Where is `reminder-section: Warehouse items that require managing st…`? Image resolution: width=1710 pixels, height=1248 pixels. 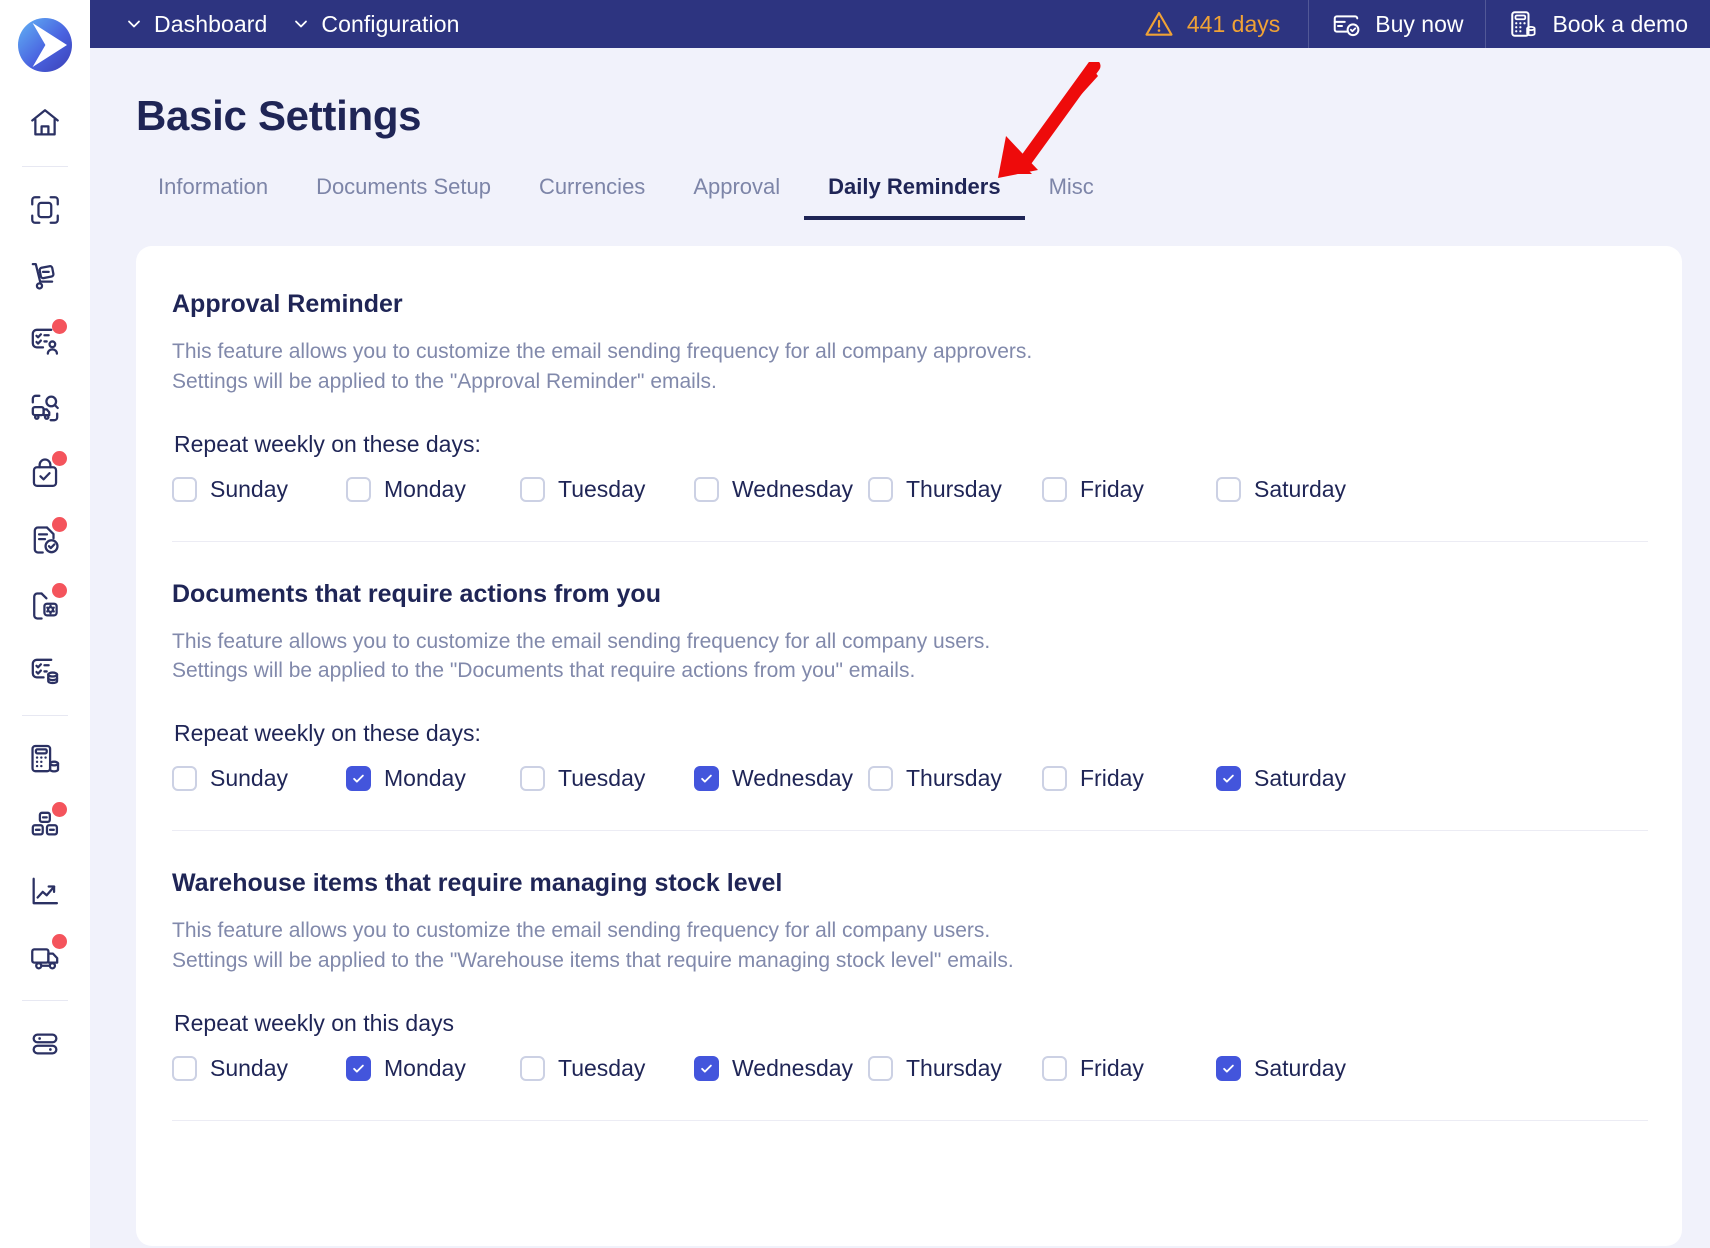 reminder-section: Warehouse items that require managing st… is located at coordinates (910, 976).